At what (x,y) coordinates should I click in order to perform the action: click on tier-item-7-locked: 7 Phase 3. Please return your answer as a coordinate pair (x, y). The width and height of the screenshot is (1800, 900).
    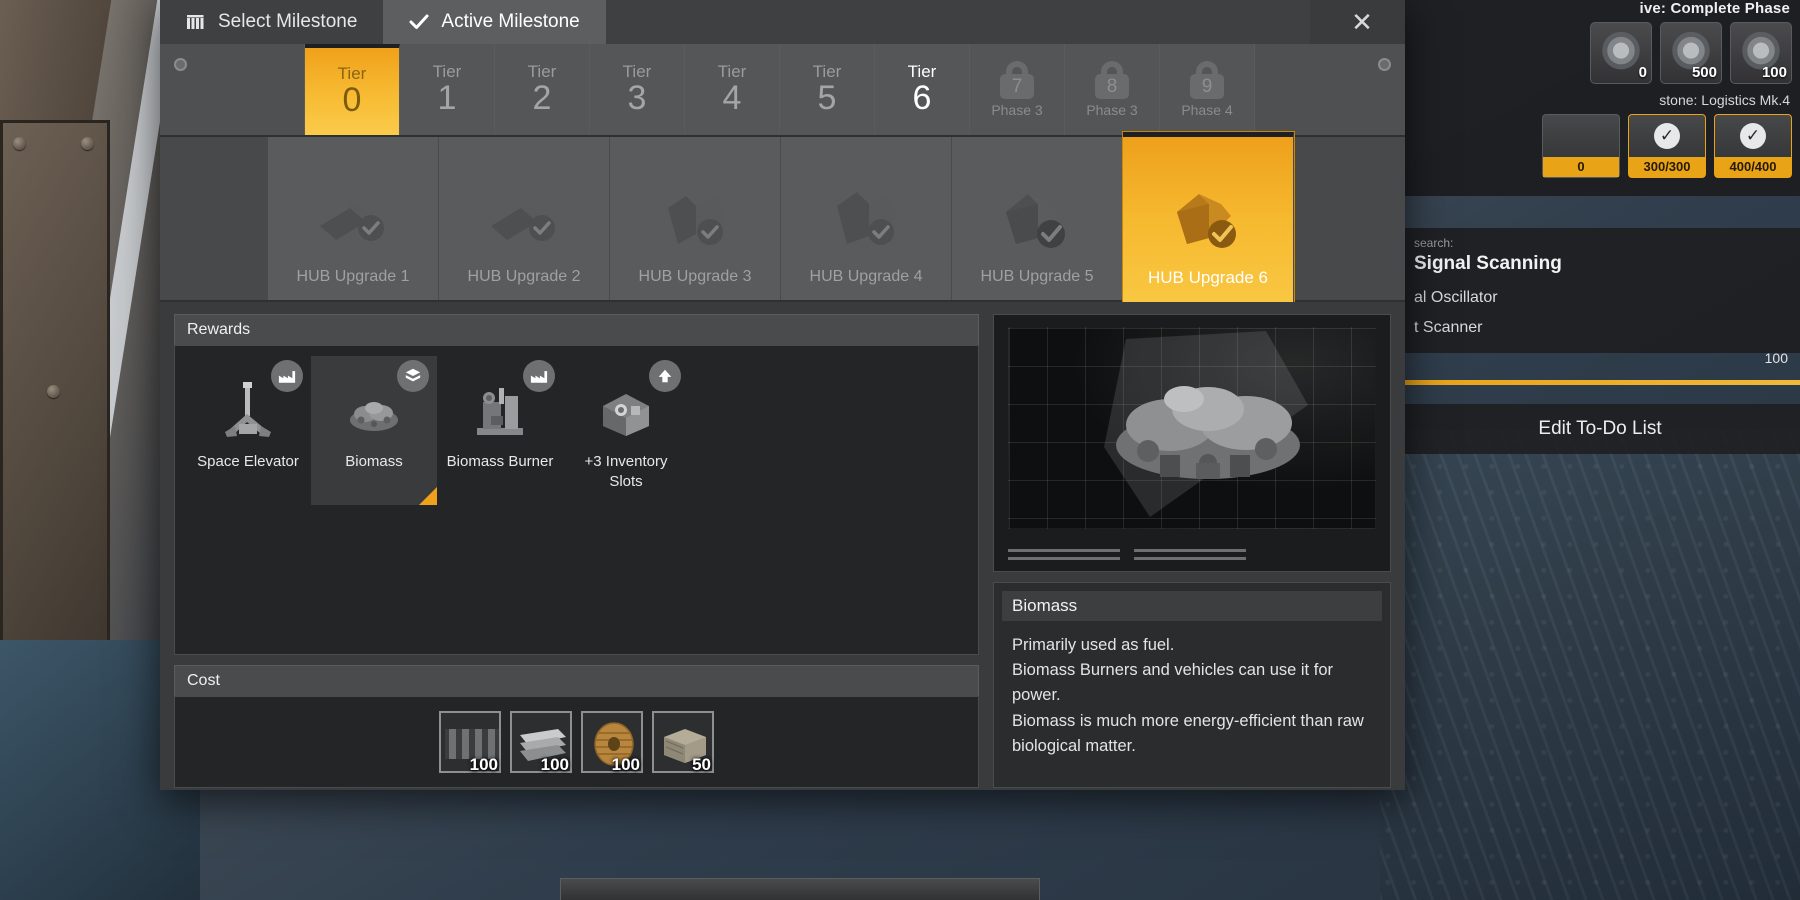
    Looking at the image, I should click on (1017, 89).